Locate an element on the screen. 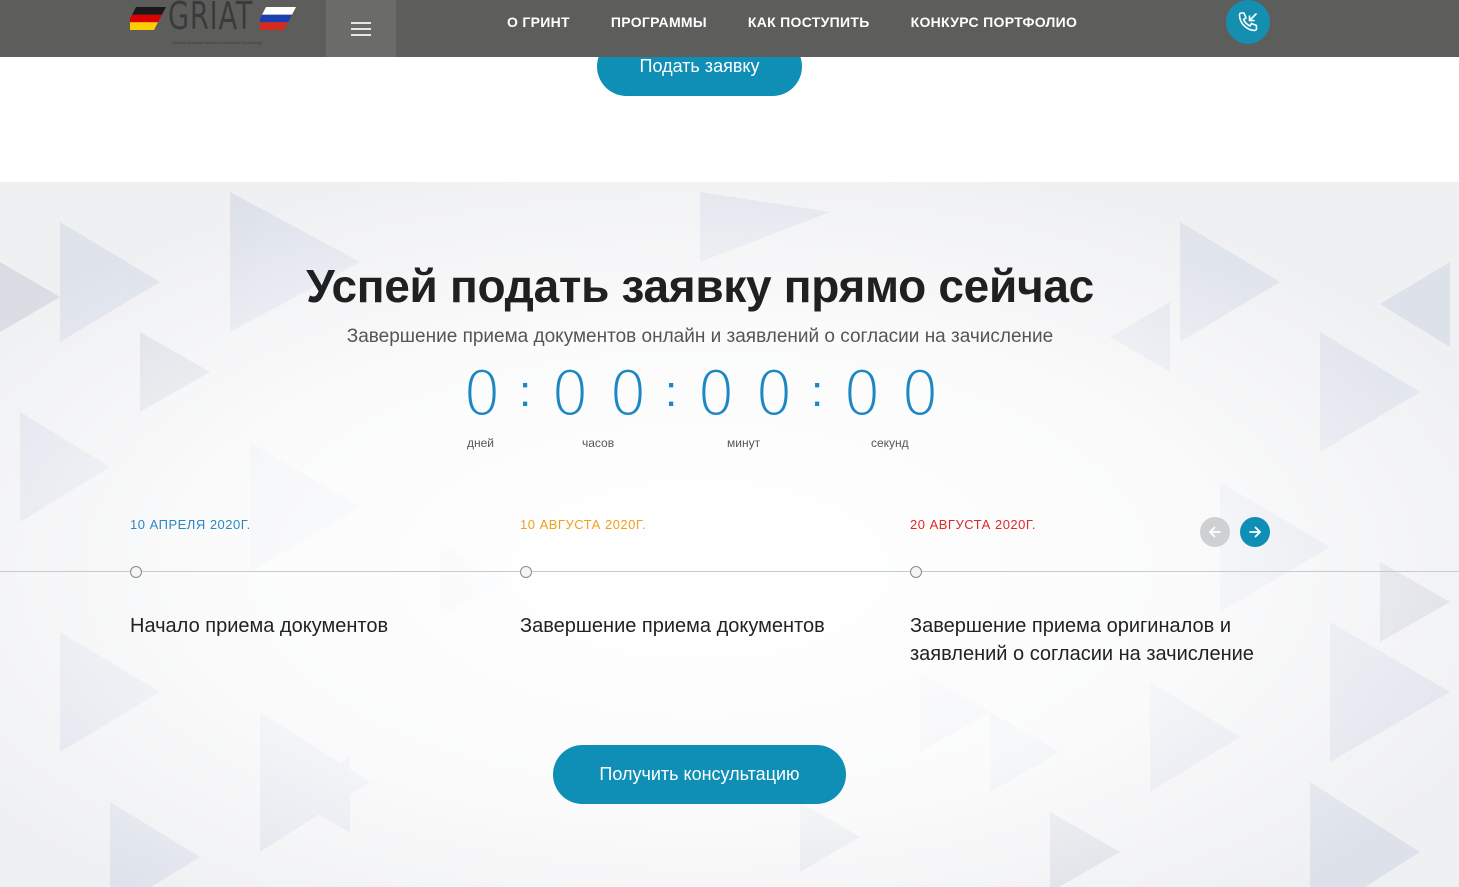 The height and width of the screenshot is (887, 1459). arrow-right-icon is located at coordinates (1255, 532).